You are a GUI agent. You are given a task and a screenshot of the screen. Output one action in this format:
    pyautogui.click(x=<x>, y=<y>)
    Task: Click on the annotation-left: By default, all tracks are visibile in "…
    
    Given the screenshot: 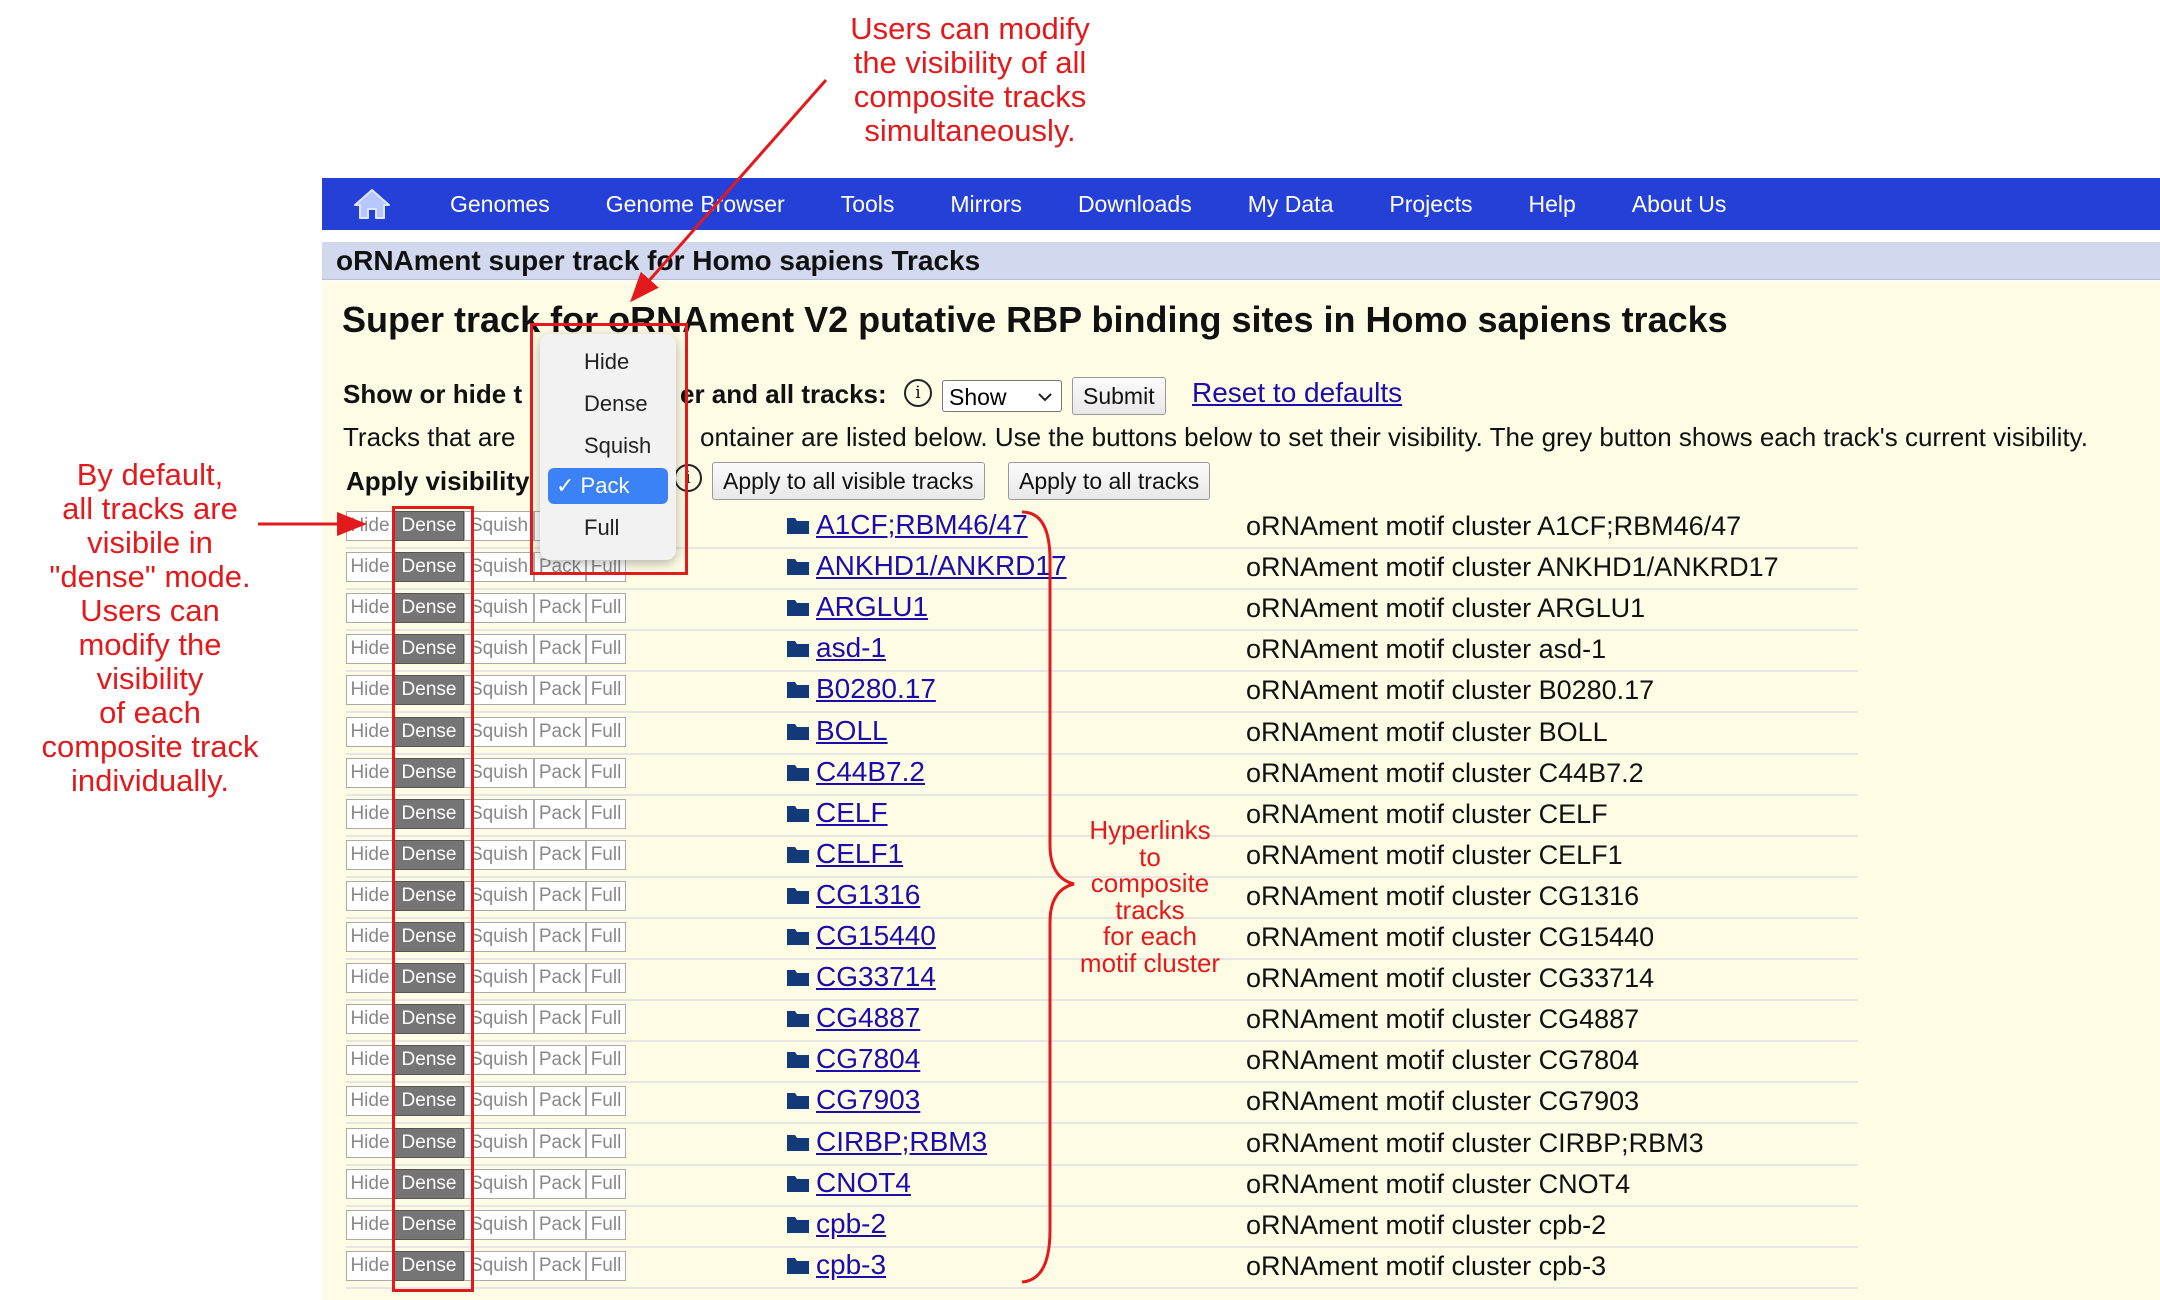 What is the action you would take?
    pyautogui.click(x=150, y=627)
    